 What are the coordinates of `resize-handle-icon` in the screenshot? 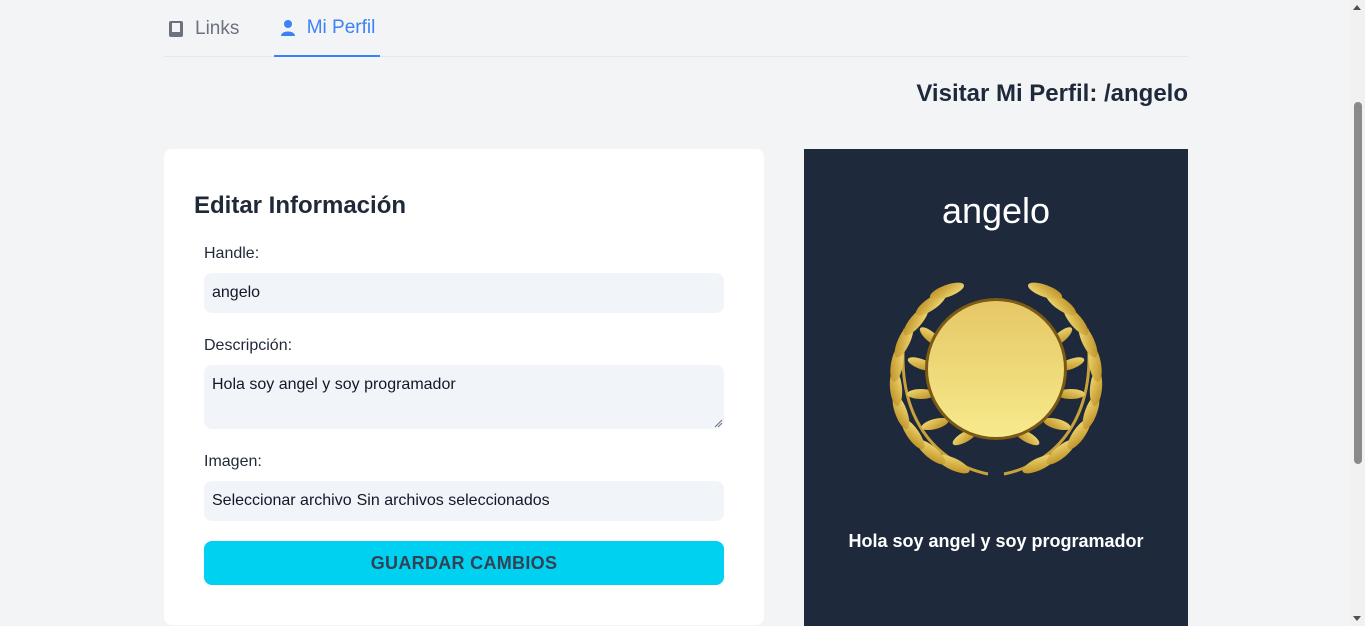 It's located at (718, 423).